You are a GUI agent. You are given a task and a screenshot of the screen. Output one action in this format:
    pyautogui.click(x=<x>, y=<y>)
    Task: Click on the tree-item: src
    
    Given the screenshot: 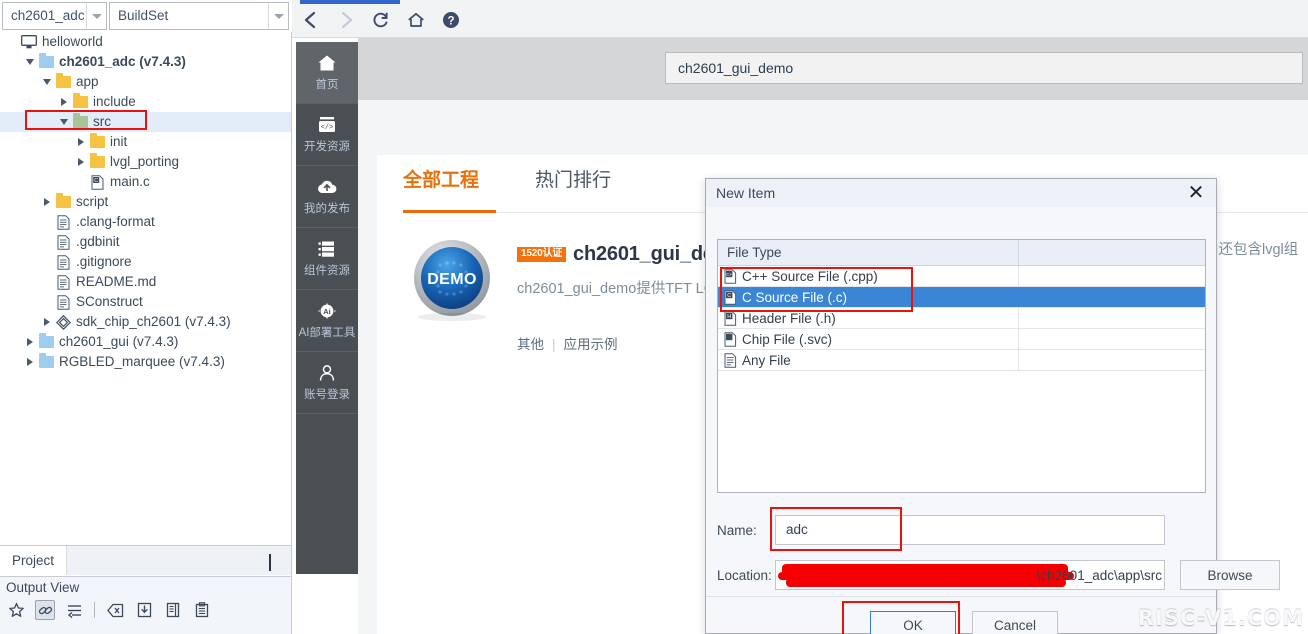 What is the action you would take?
    pyautogui.click(x=145, y=122)
    